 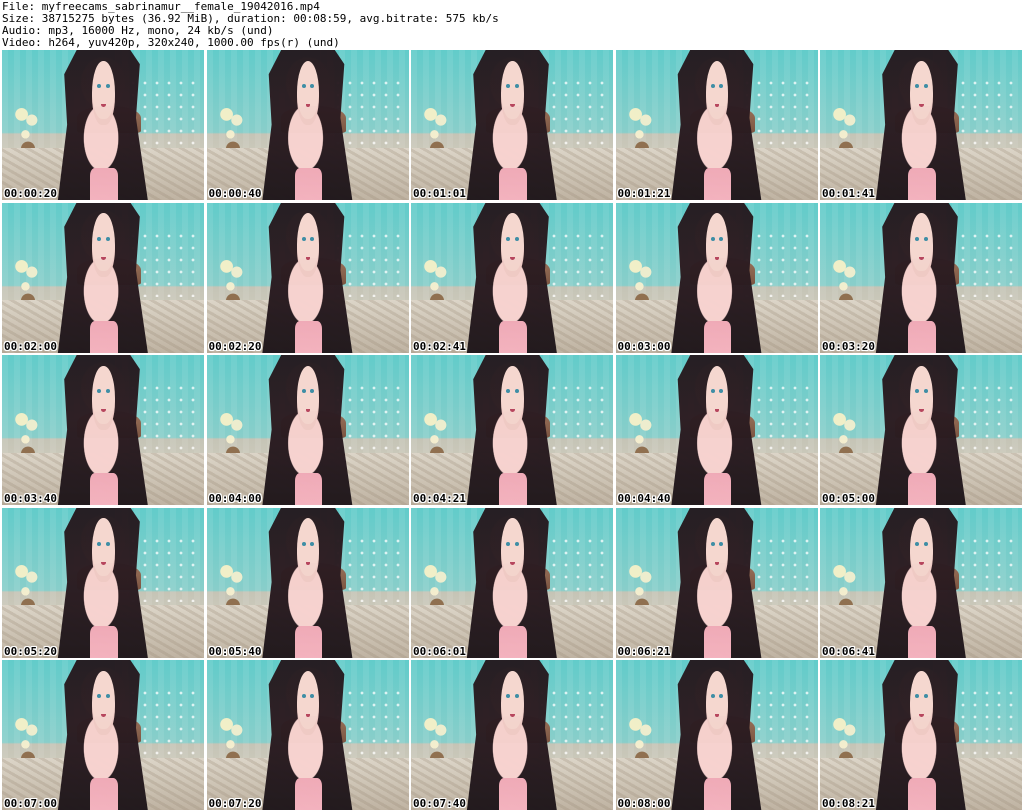 I want to click on timestamp-label: 00:00:40, so click(x=235, y=193).